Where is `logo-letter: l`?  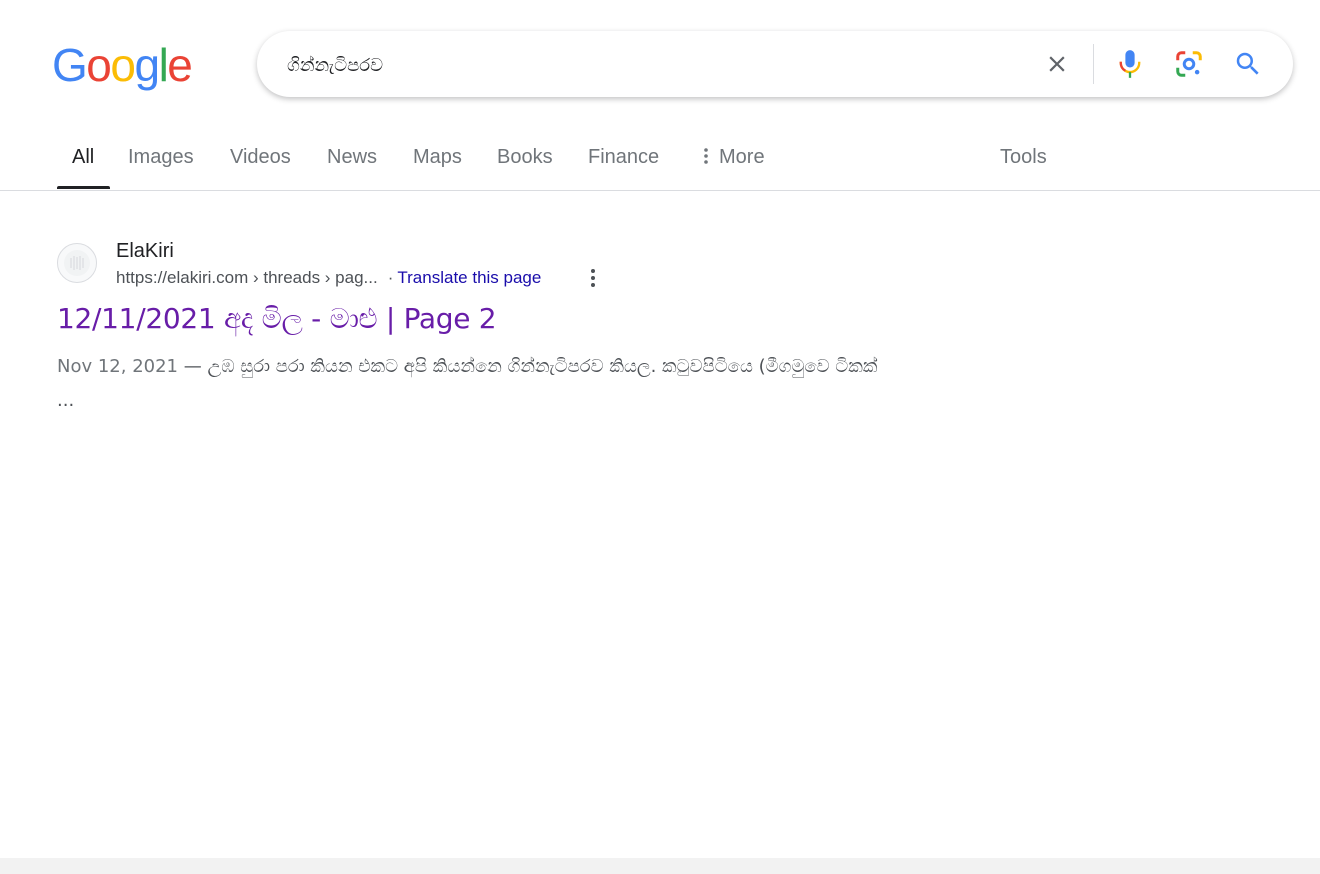
logo-letter: l is located at coordinates (163, 65).